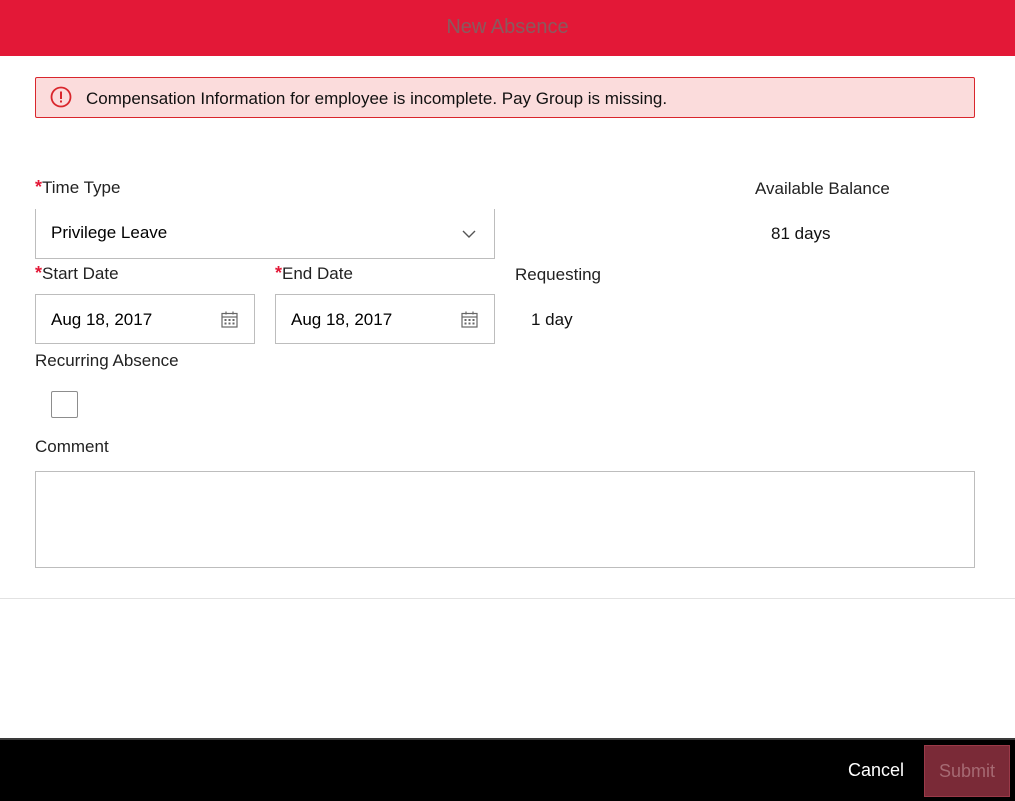  What do you see at coordinates (967, 771) in the screenshot?
I see `submit-button: Submit` at bounding box center [967, 771].